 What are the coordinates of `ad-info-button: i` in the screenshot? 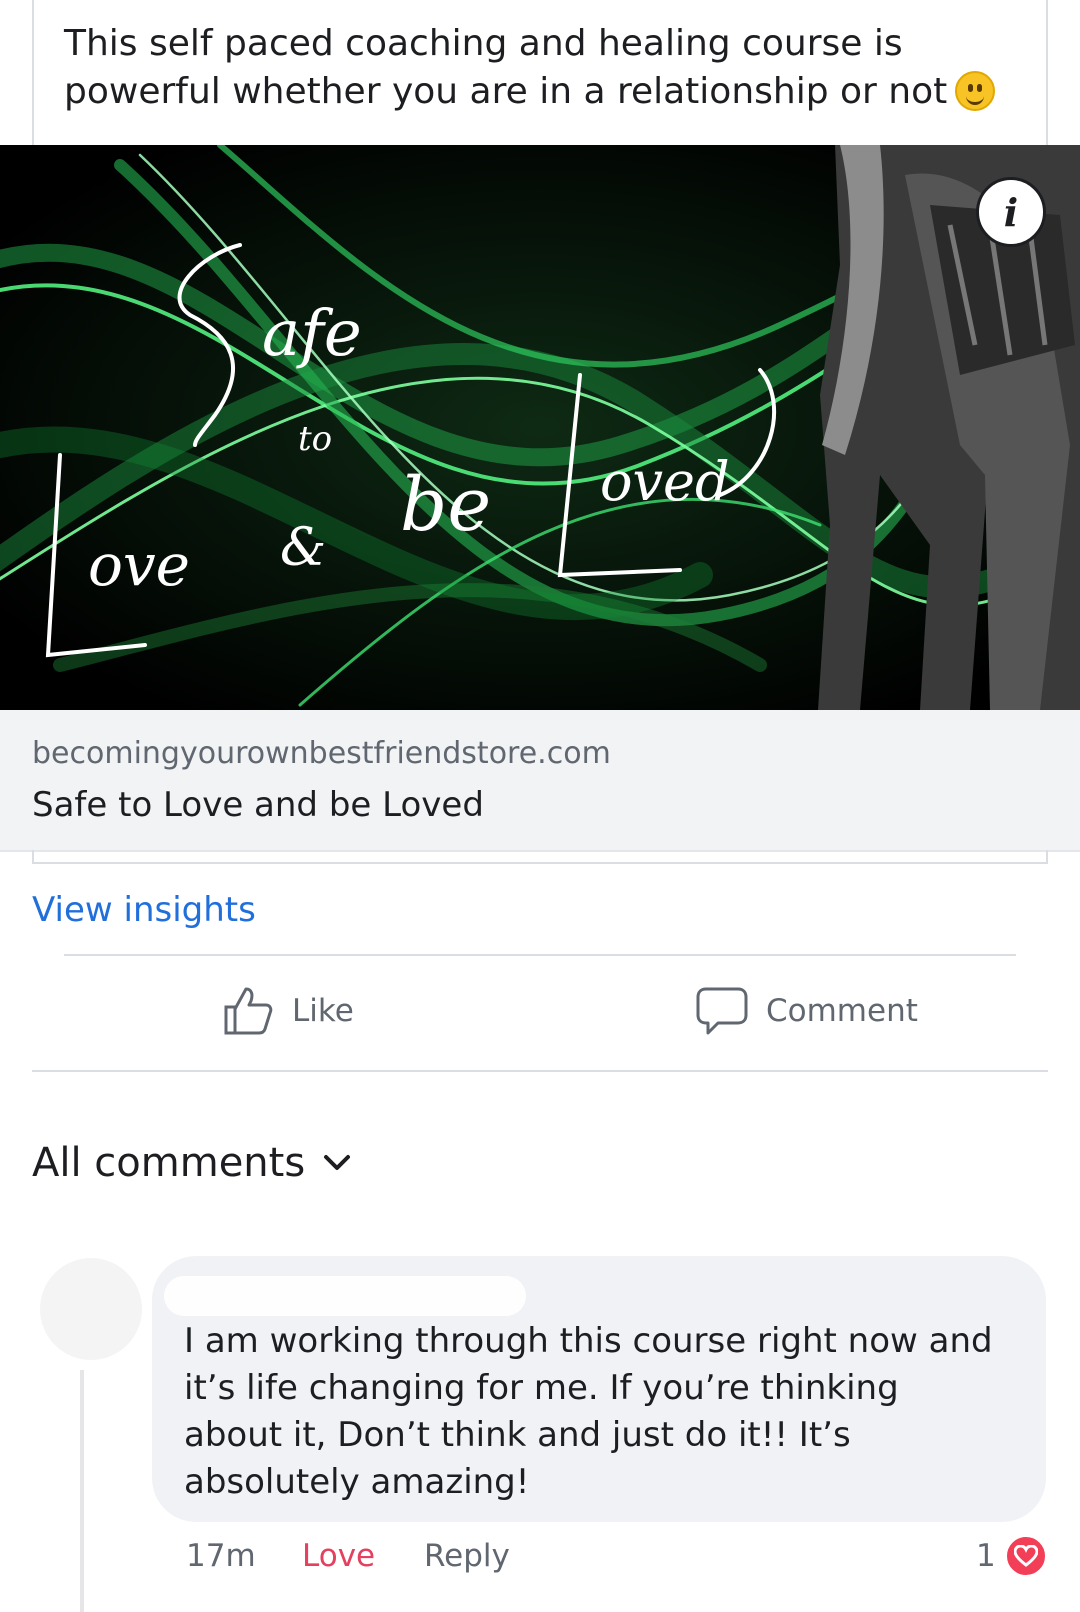 It's located at (1011, 212).